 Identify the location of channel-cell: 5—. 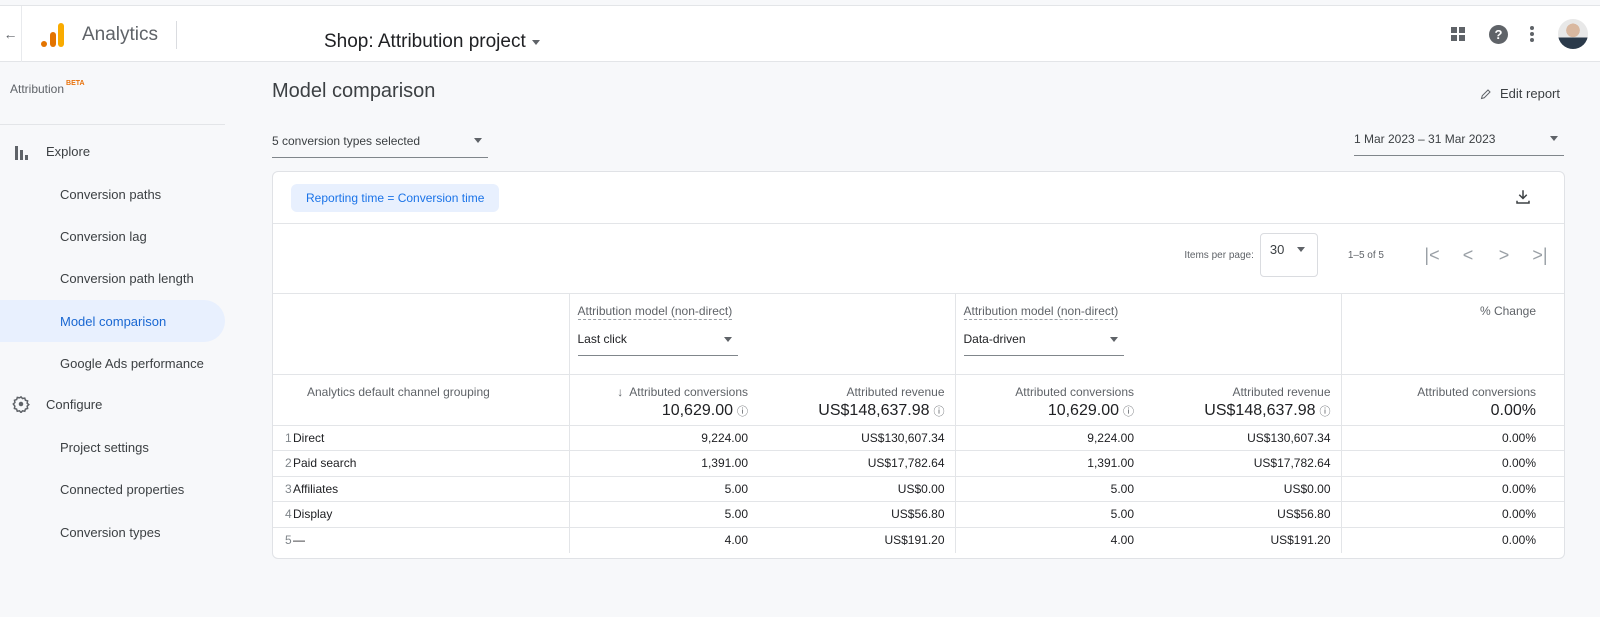
(421, 540).